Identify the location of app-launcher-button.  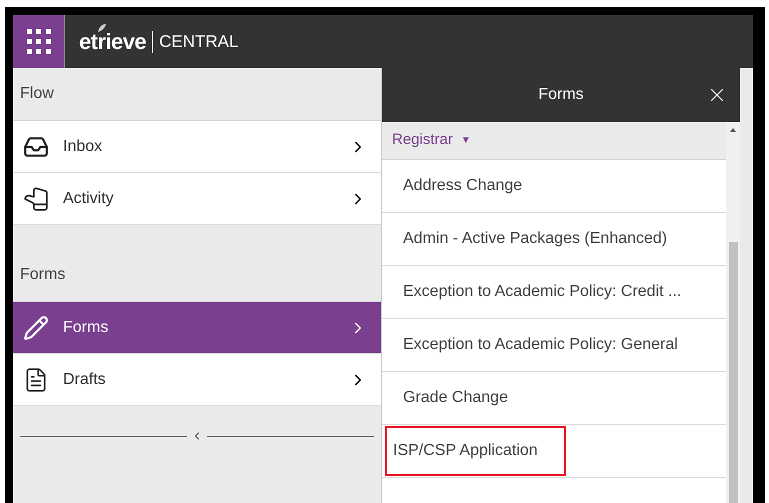
(39, 41).